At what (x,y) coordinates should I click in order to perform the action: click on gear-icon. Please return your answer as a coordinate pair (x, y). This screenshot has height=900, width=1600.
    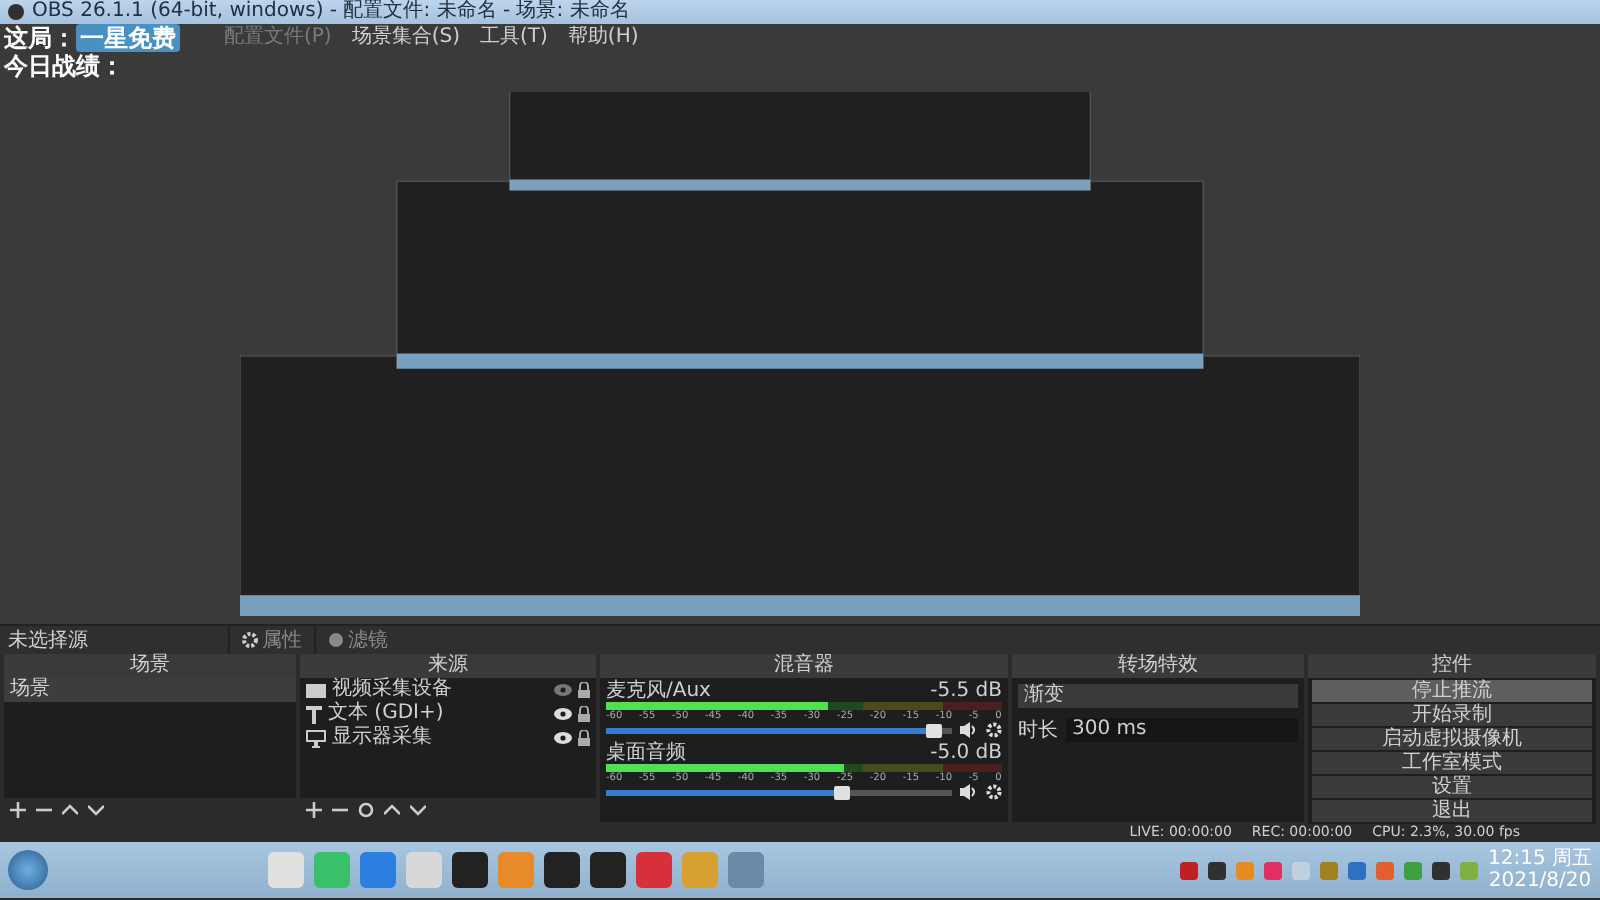
    Looking at the image, I should click on (250, 640).